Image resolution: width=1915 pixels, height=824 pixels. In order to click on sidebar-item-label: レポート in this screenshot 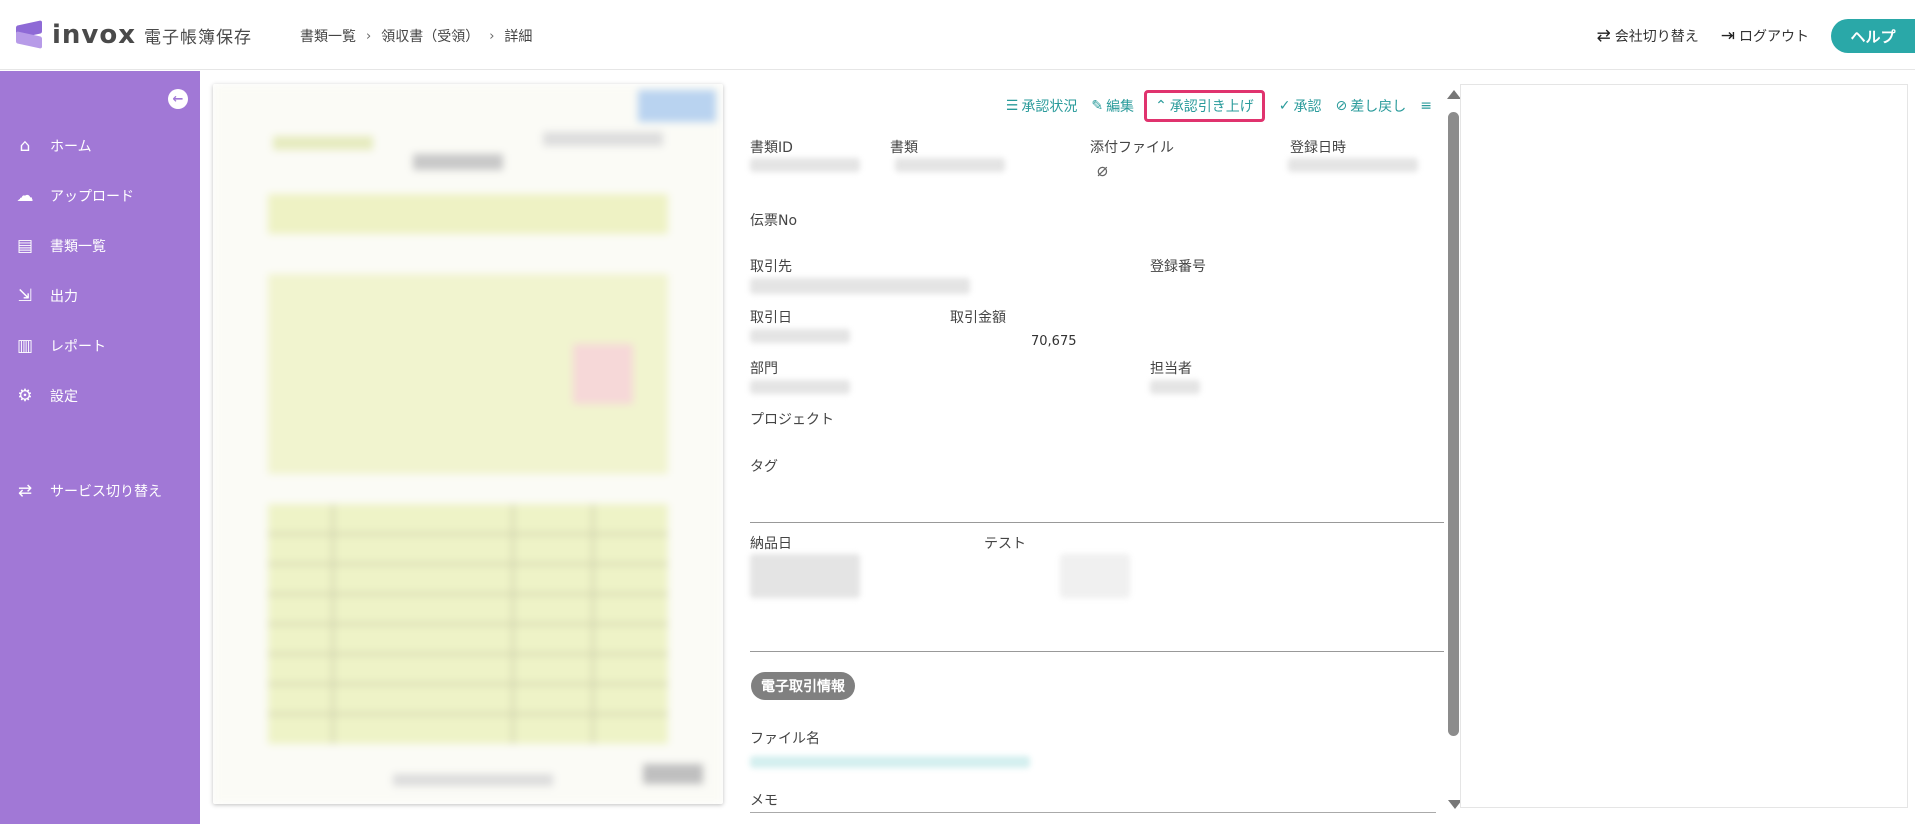, I will do `click(78, 347)`.